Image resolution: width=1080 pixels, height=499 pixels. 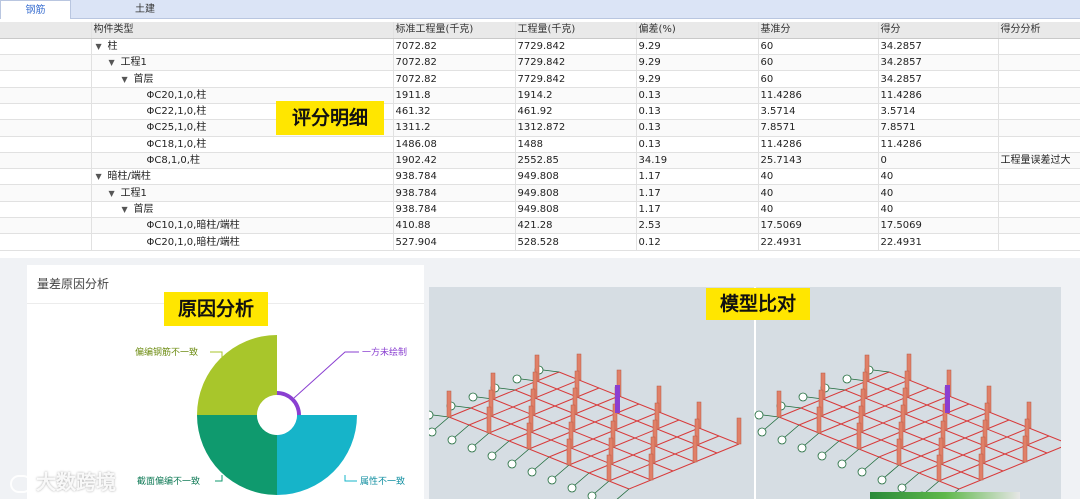 What do you see at coordinates (576, 161) in the screenshot?
I see `cell-qty: 2552.85` at bounding box center [576, 161].